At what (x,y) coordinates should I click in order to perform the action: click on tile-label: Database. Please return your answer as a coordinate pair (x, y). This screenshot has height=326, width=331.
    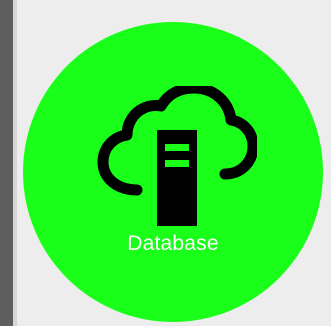
    Looking at the image, I should click on (173, 243).